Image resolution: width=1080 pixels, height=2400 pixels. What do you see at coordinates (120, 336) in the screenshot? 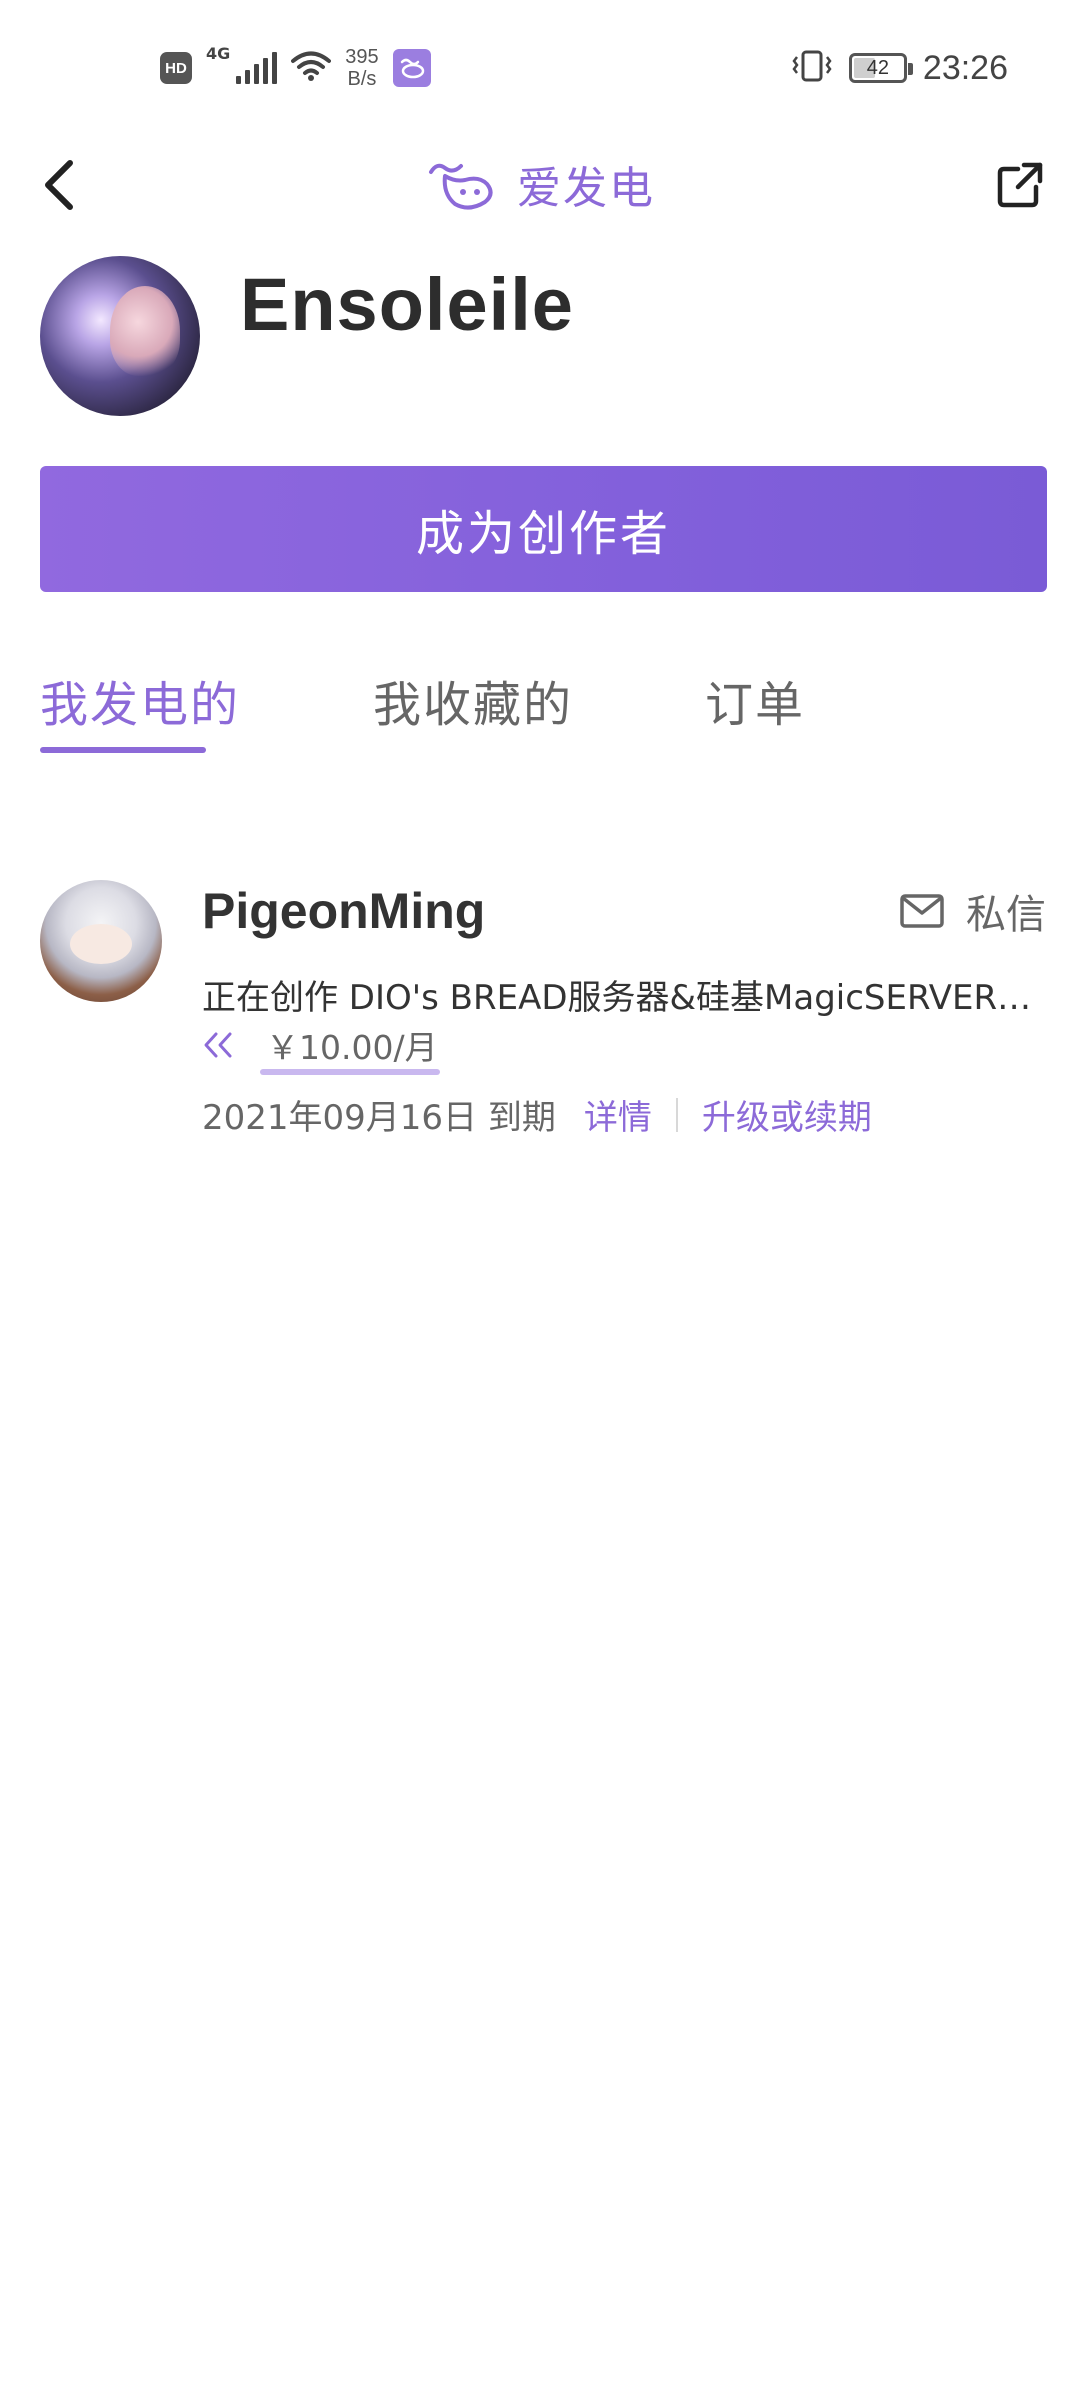
I see `profile-avatar` at bounding box center [120, 336].